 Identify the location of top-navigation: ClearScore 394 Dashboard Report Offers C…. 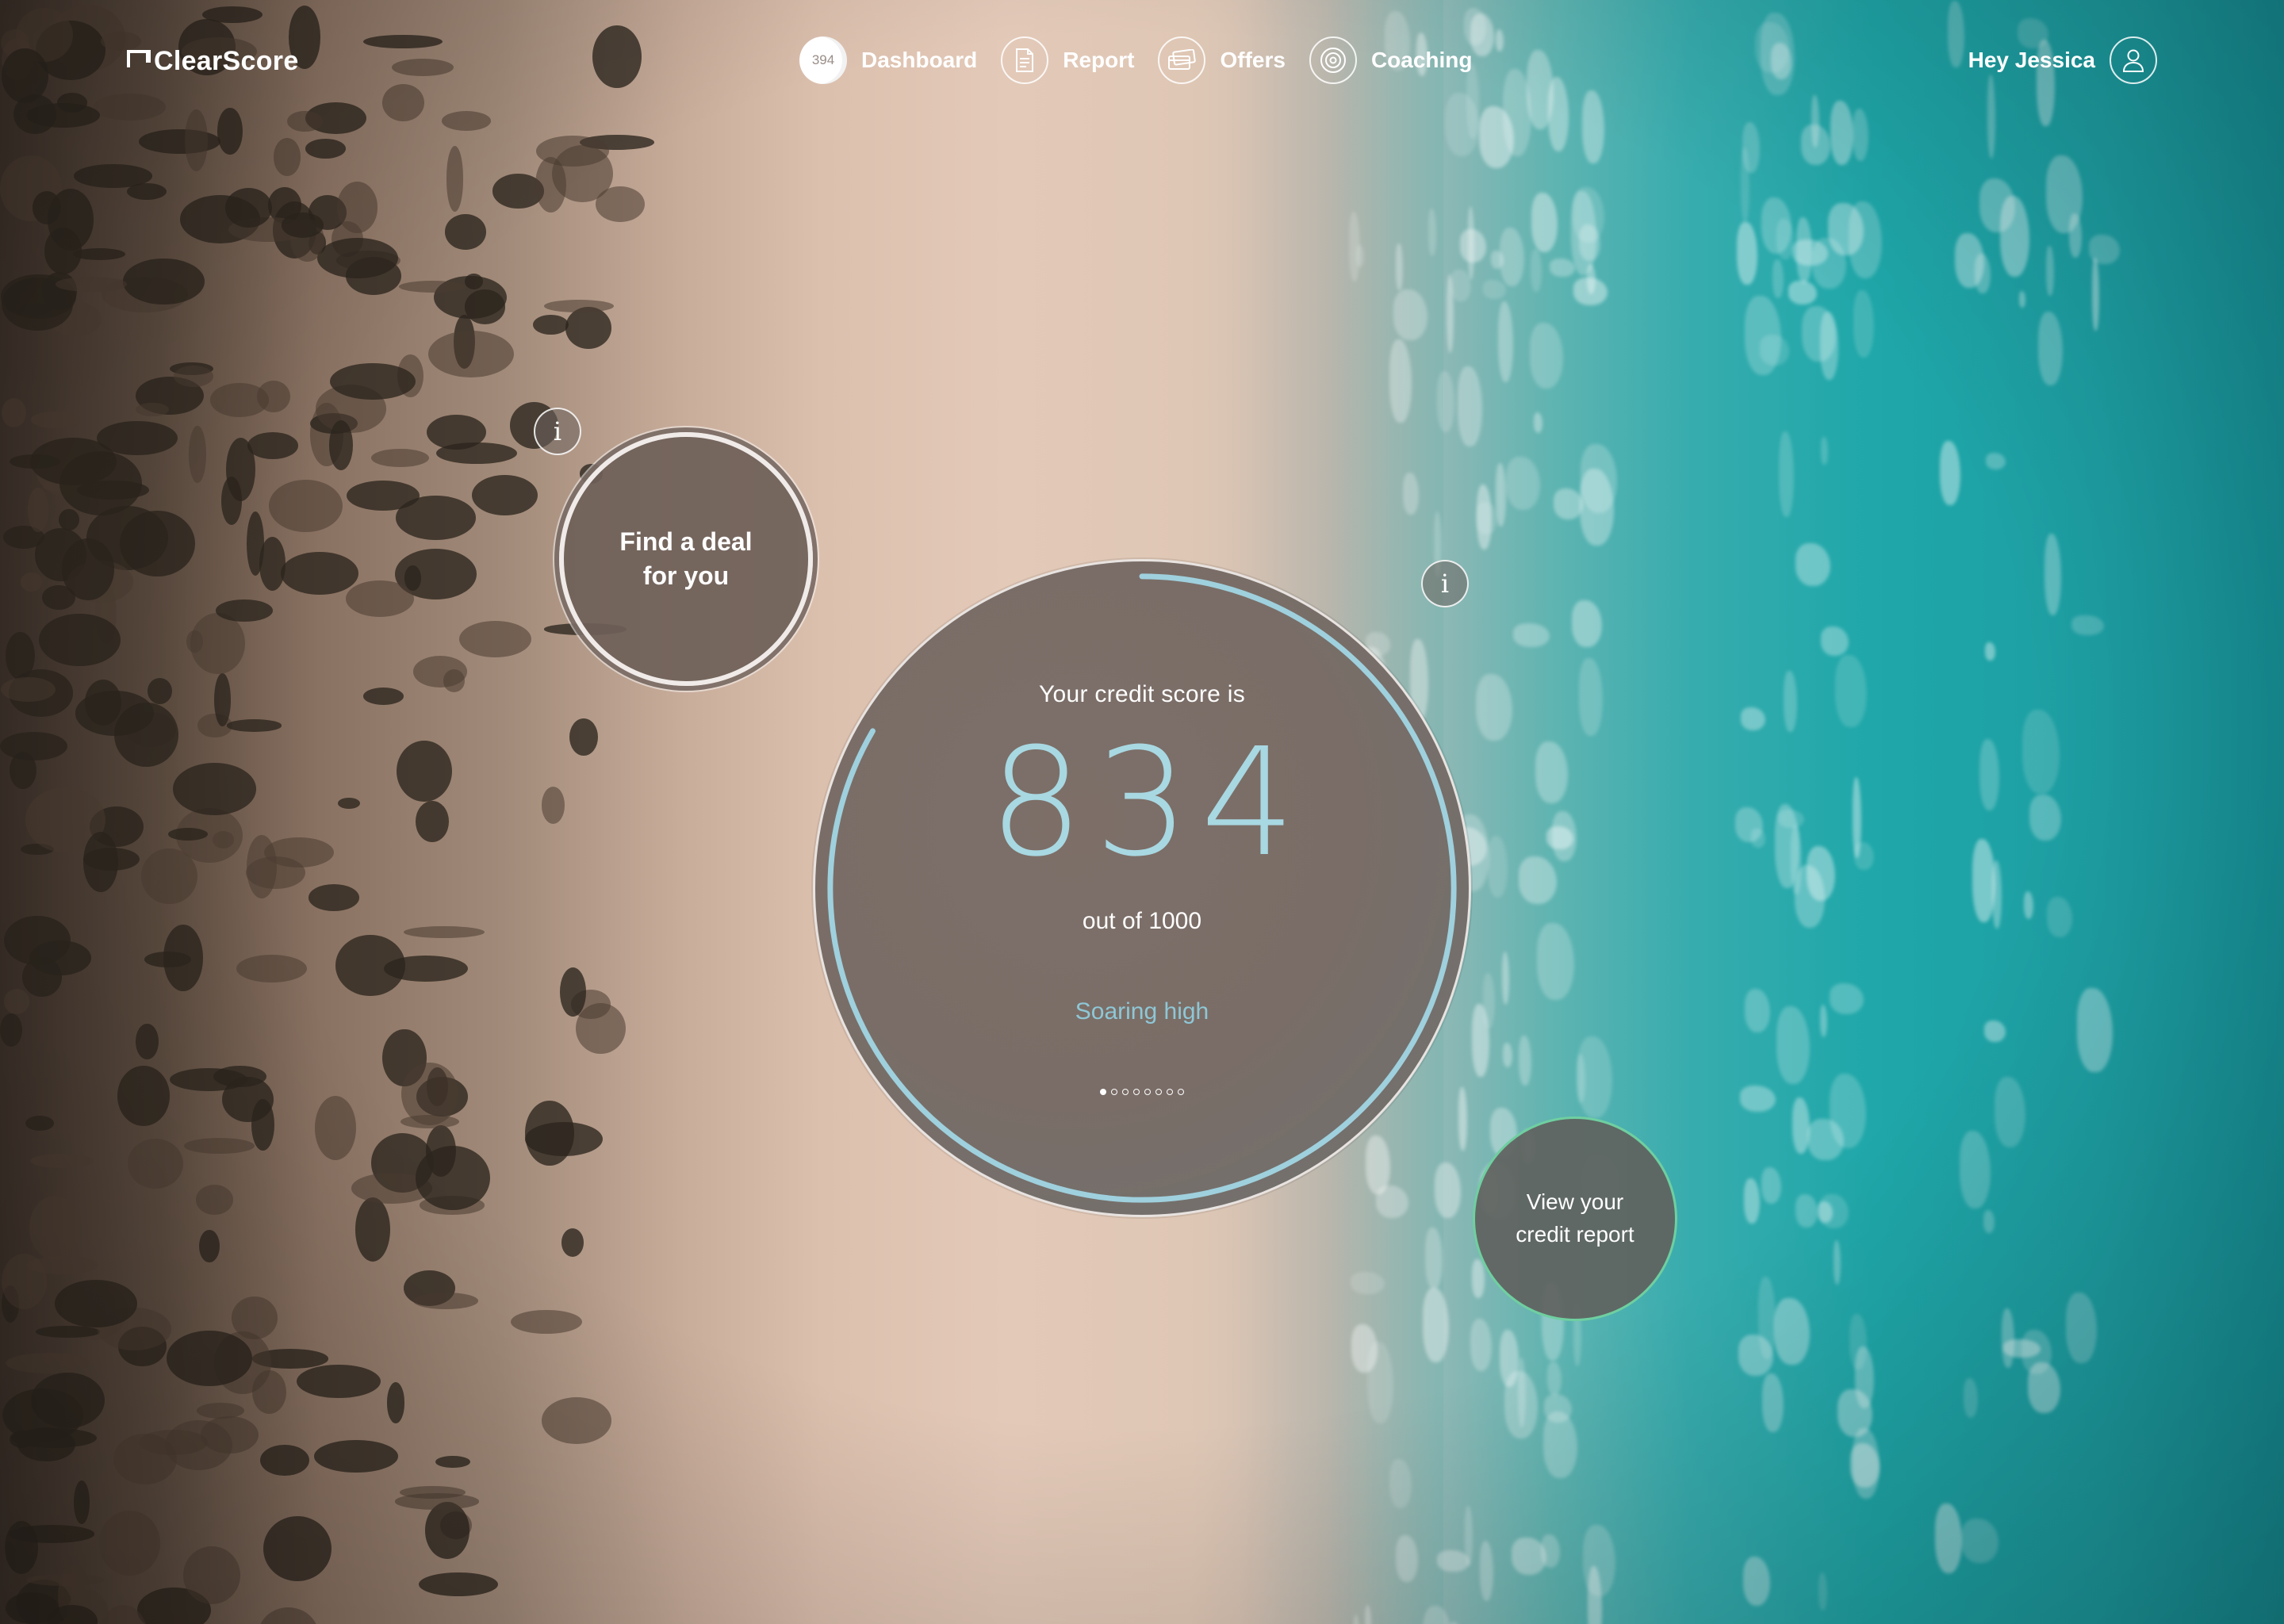
(1142, 63).